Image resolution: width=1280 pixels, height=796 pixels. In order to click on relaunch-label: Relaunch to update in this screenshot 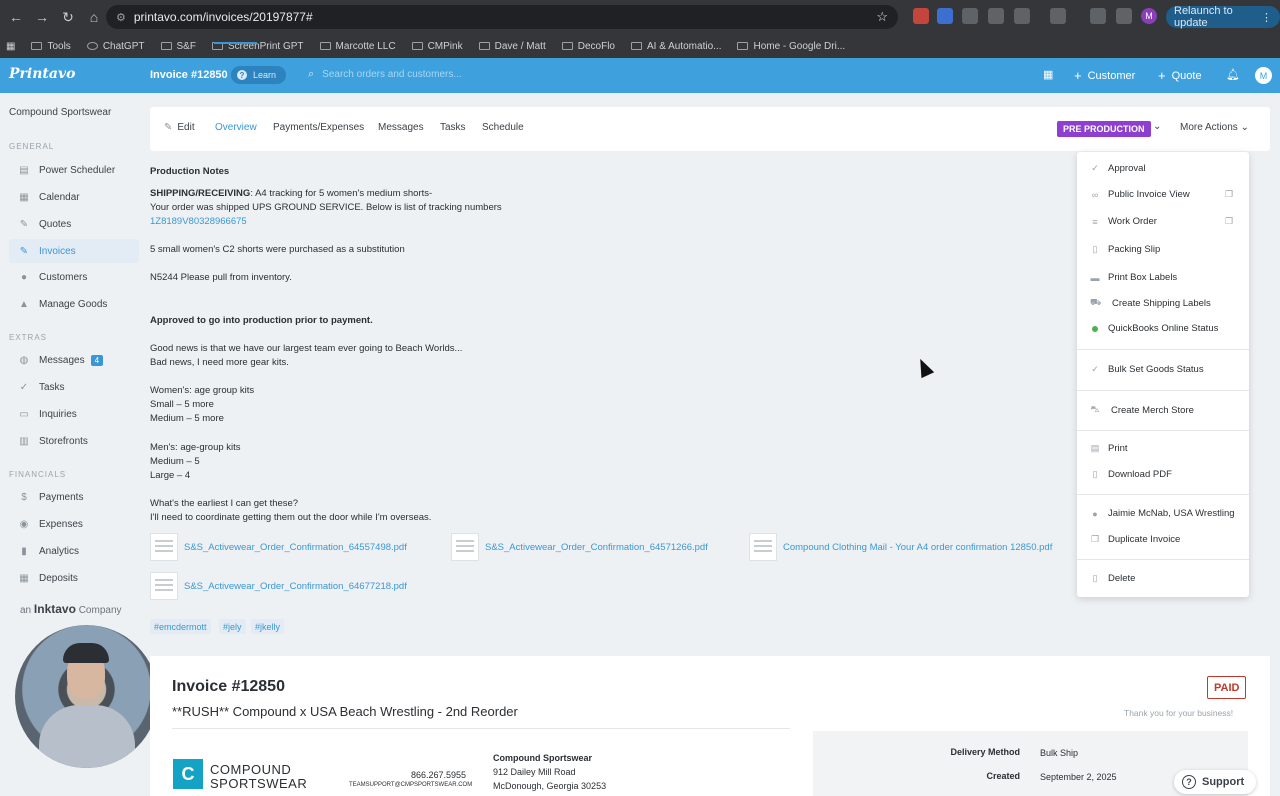, I will do `click(1203, 17)`.